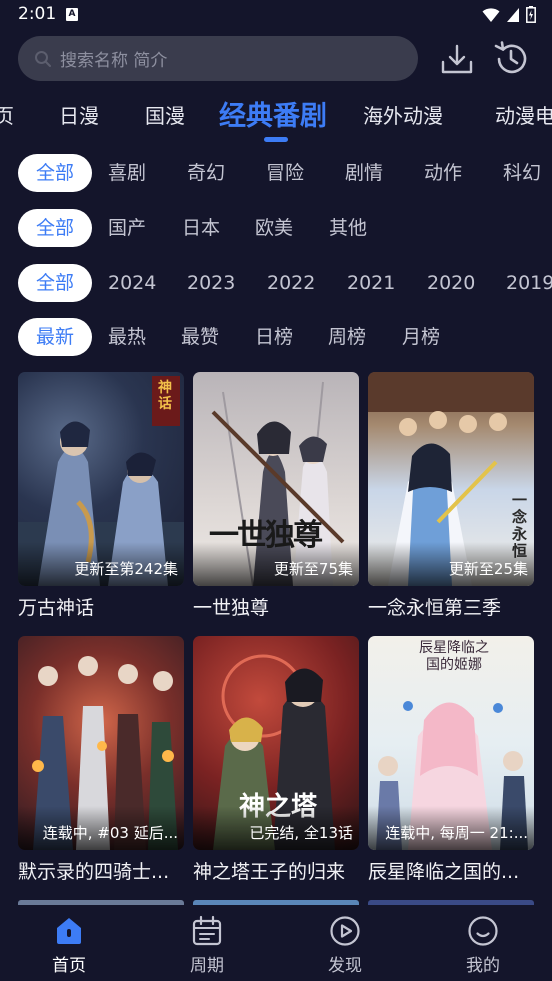 The width and height of the screenshot is (552, 981). I want to click on card-title: 神之塔王子的归来, so click(276, 870).